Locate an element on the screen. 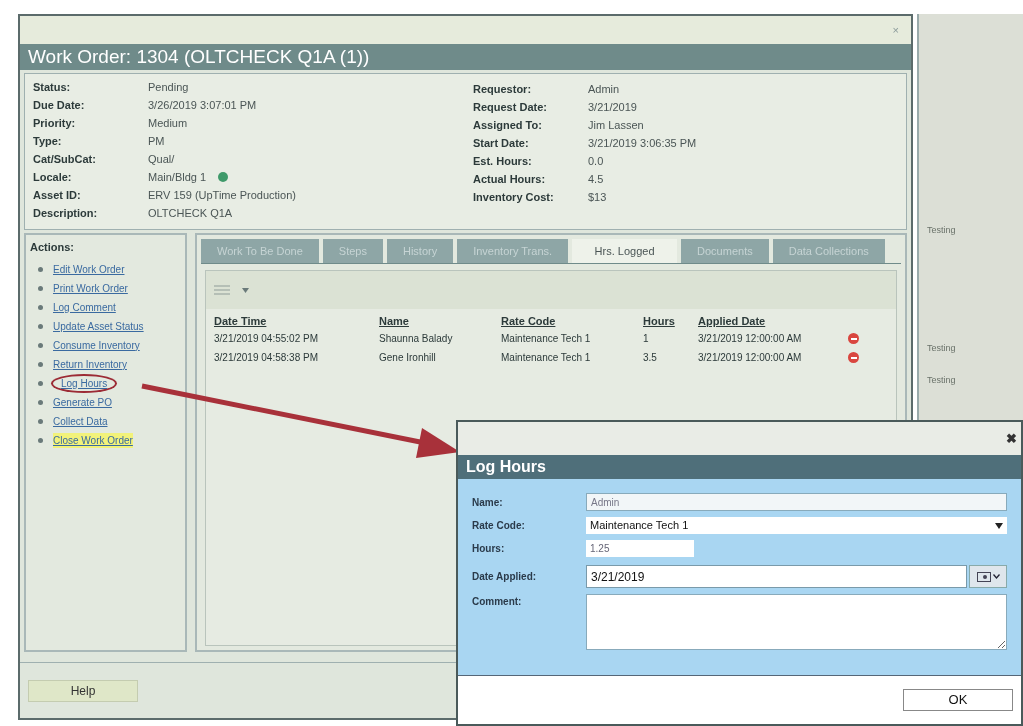  table-cell-text: 3/21/2019 04:58:38 PM is located at coordinates (266, 358).